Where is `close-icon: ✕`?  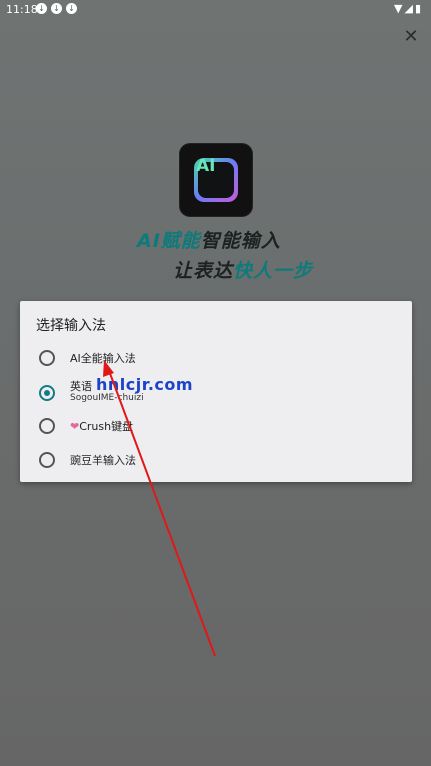
close-icon: ✕ is located at coordinates (411, 37).